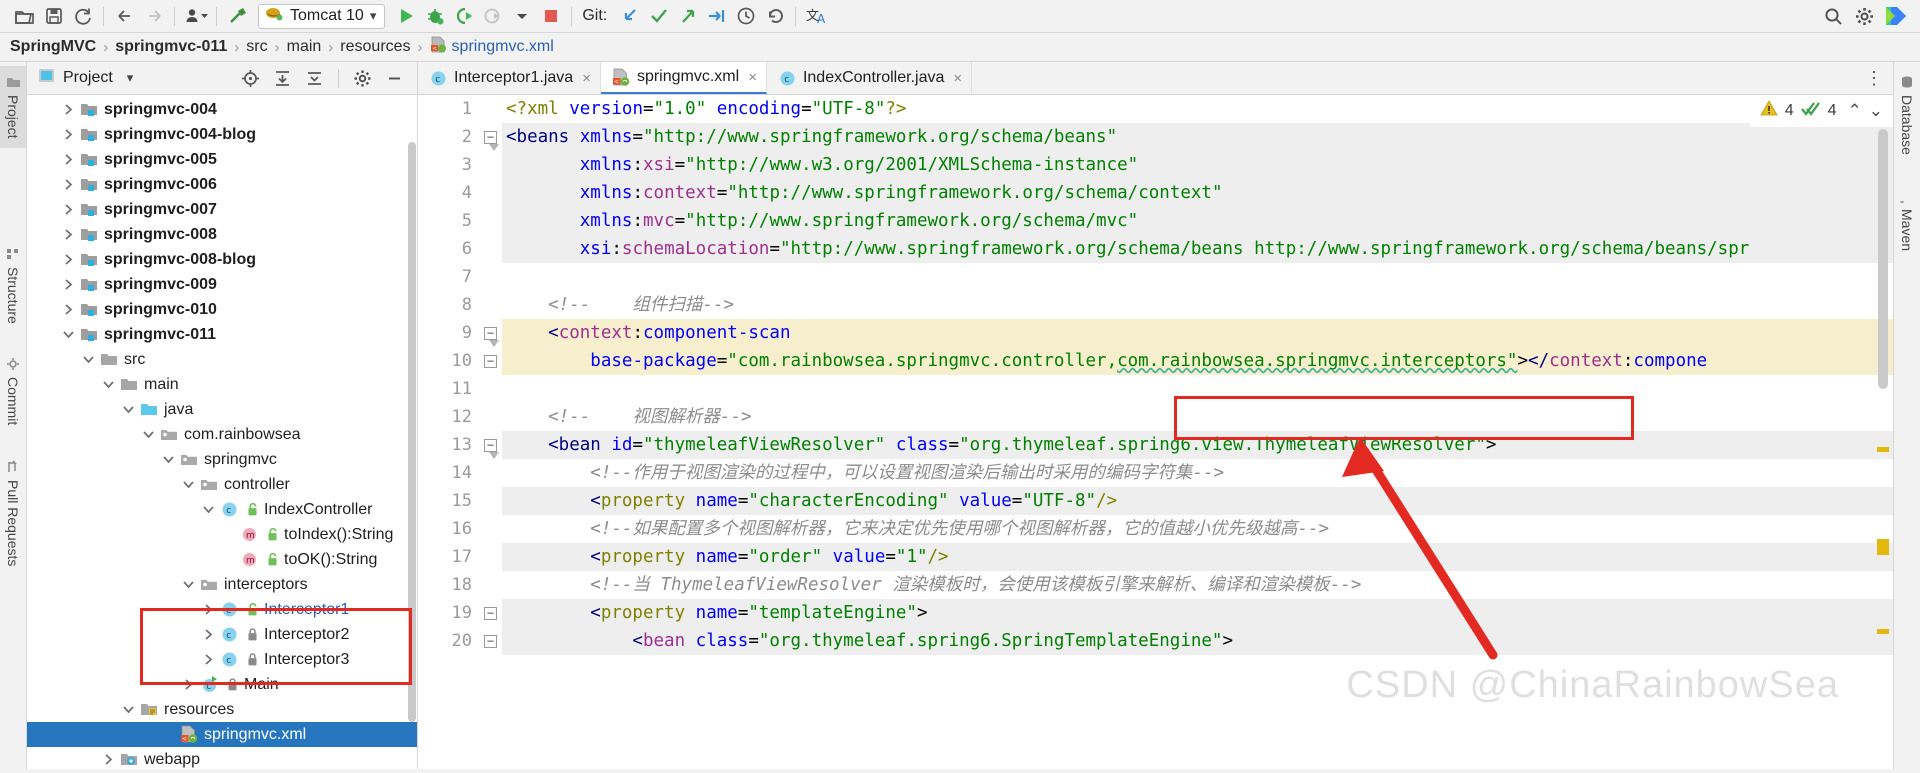 This screenshot has width=1920, height=773. Describe the element at coordinates (13, 107) in the screenshot. I see `sidebar-item-project: Project` at that location.